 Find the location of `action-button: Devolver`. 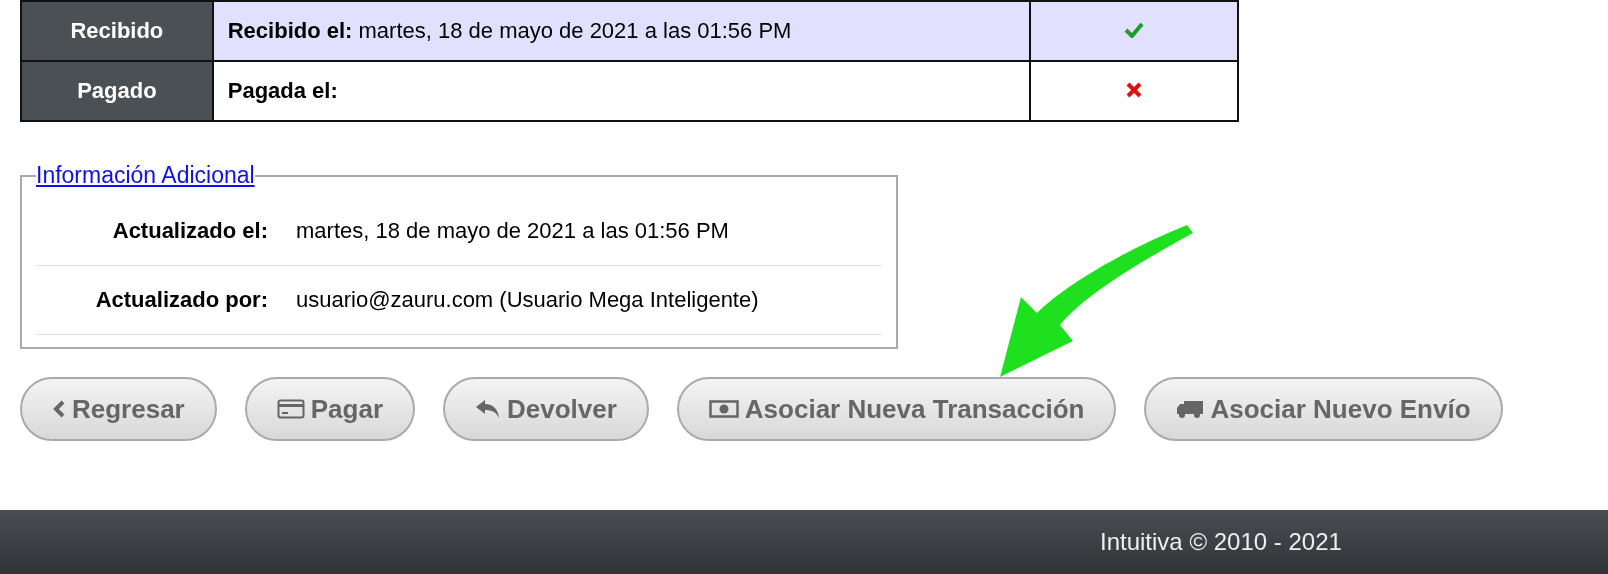

action-button: Devolver is located at coordinates (546, 409).